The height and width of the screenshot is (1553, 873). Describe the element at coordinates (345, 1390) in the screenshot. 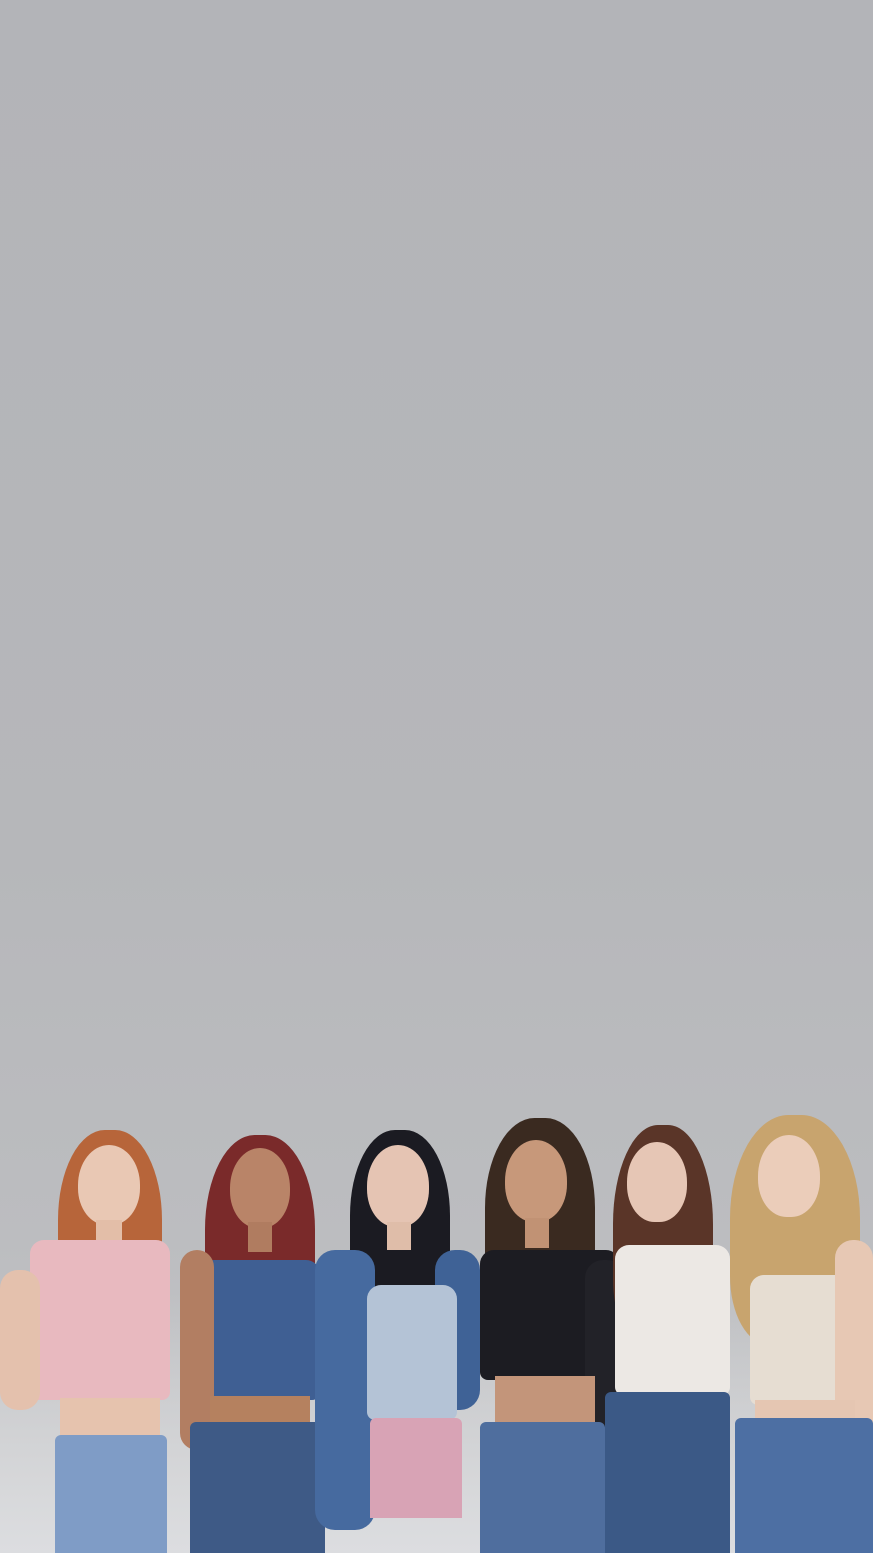

I see `member-3-jacket-left` at that location.